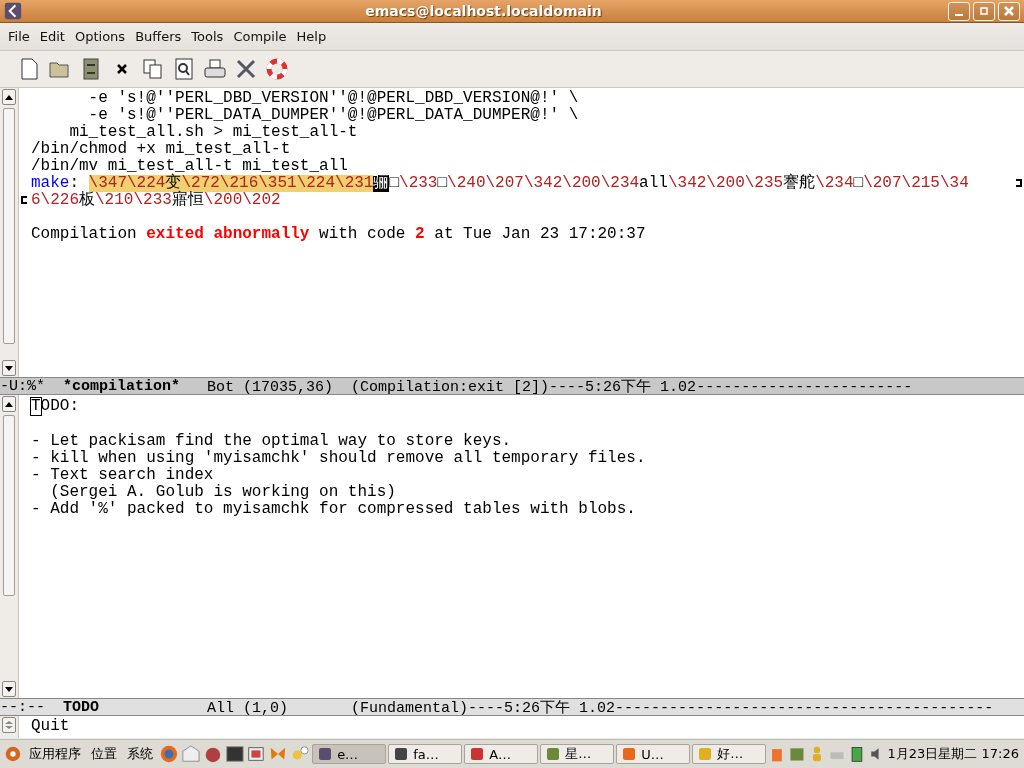 The image size is (1024, 768). I want to click on code-text: - Text search index, so click(122, 475).